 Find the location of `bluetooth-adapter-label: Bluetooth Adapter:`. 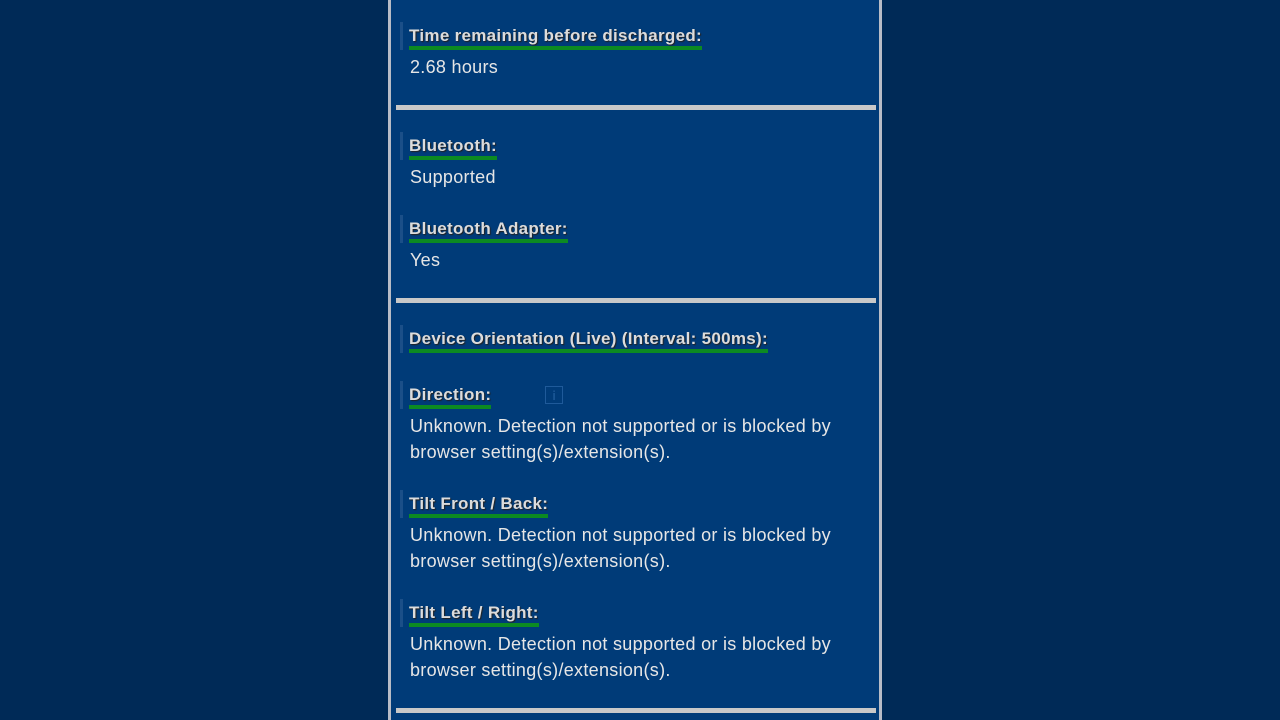

bluetooth-adapter-label: Bluetooth Adapter: is located at coordinates (488, 229).